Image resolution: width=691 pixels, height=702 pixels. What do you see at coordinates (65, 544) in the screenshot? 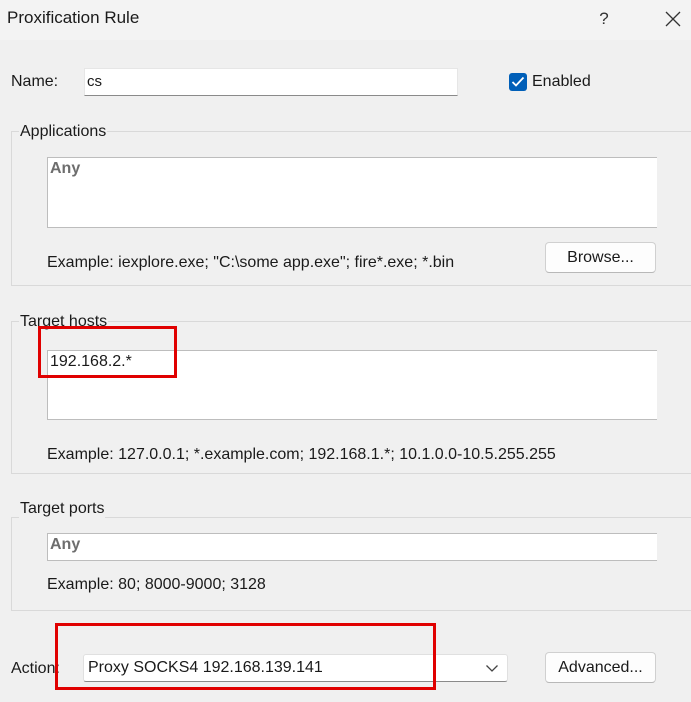
I see `target-ports-value: Any` at bounding box center [65, 544].